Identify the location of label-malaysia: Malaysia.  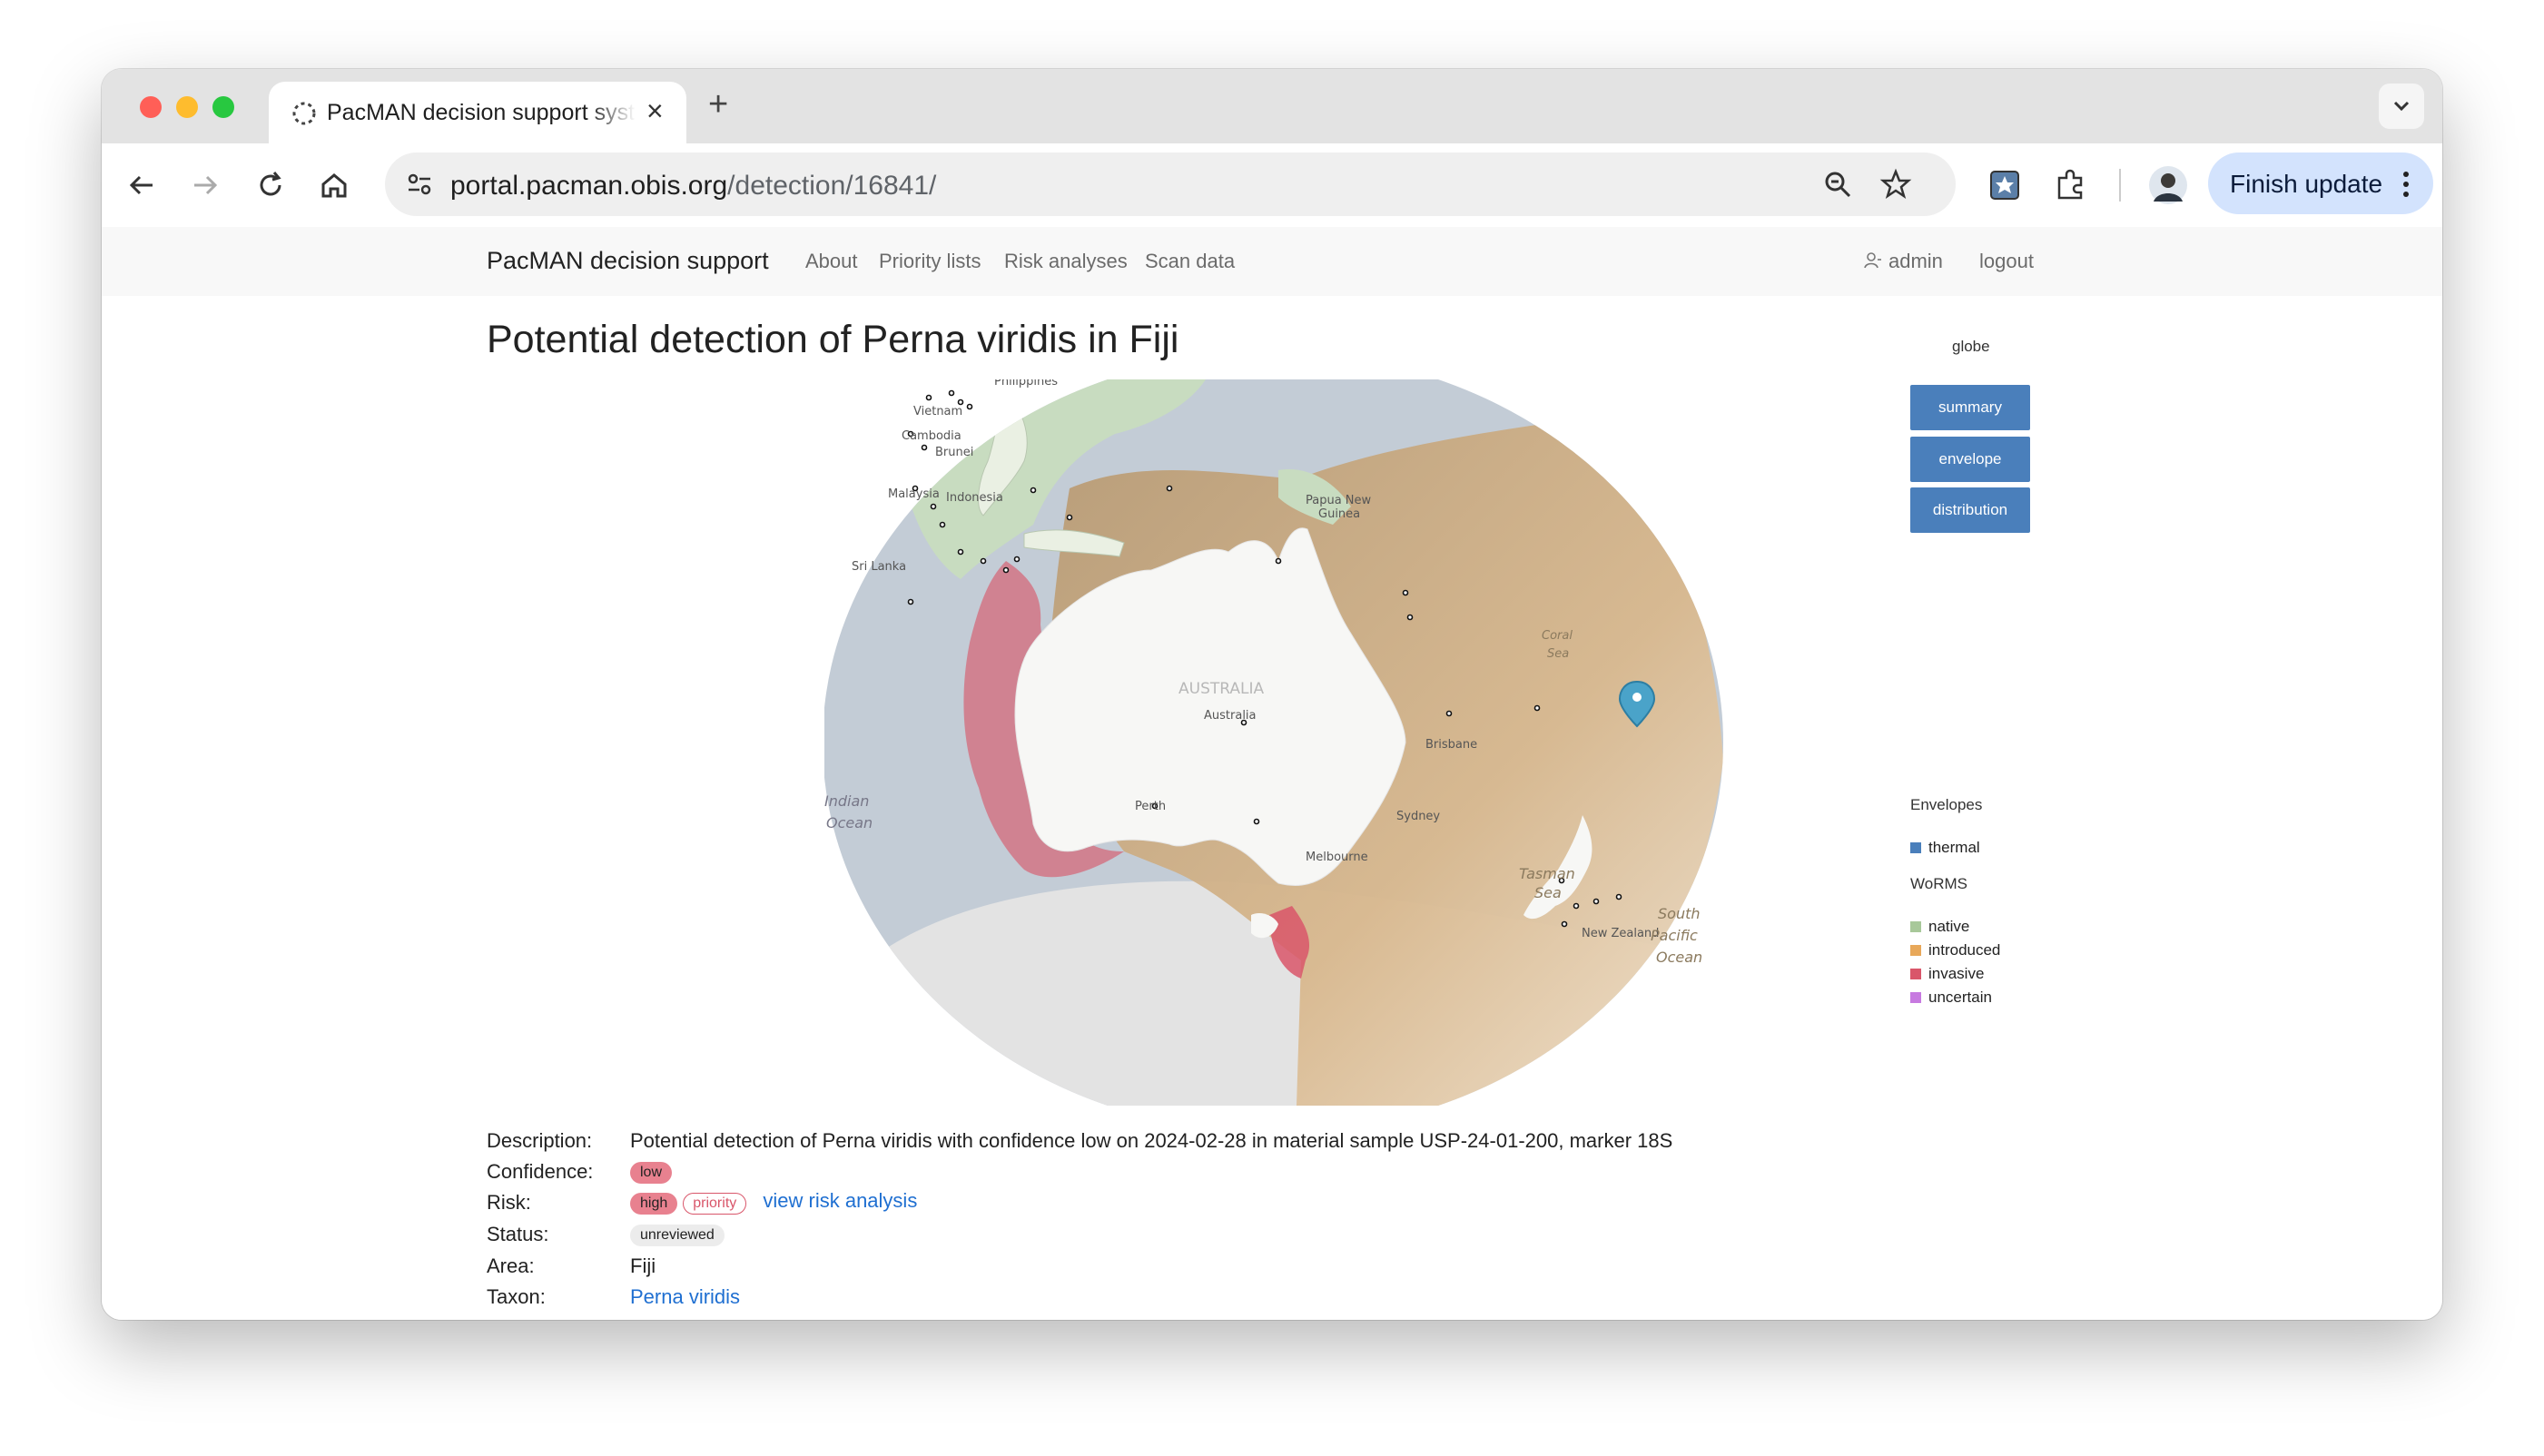
(914, 494).